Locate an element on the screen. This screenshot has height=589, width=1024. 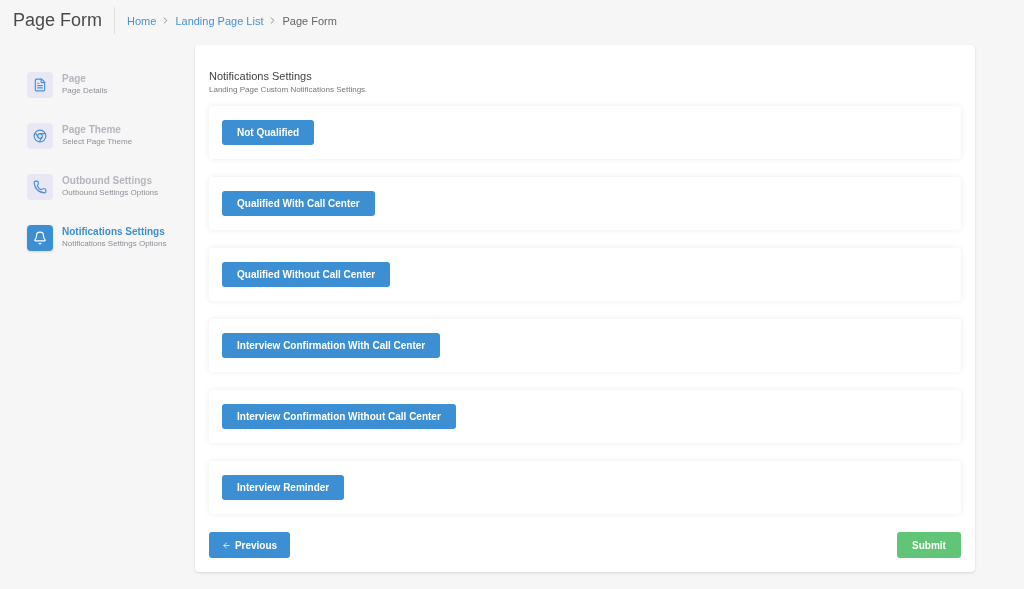
step-item: Notifications Settings Notifications Settings Options is located at coordinates (111, 237).